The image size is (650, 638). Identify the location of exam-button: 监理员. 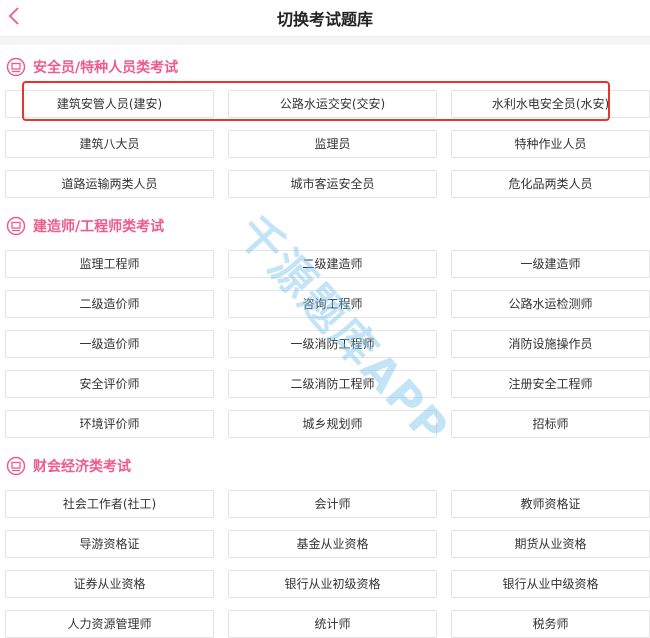
(332, 144).